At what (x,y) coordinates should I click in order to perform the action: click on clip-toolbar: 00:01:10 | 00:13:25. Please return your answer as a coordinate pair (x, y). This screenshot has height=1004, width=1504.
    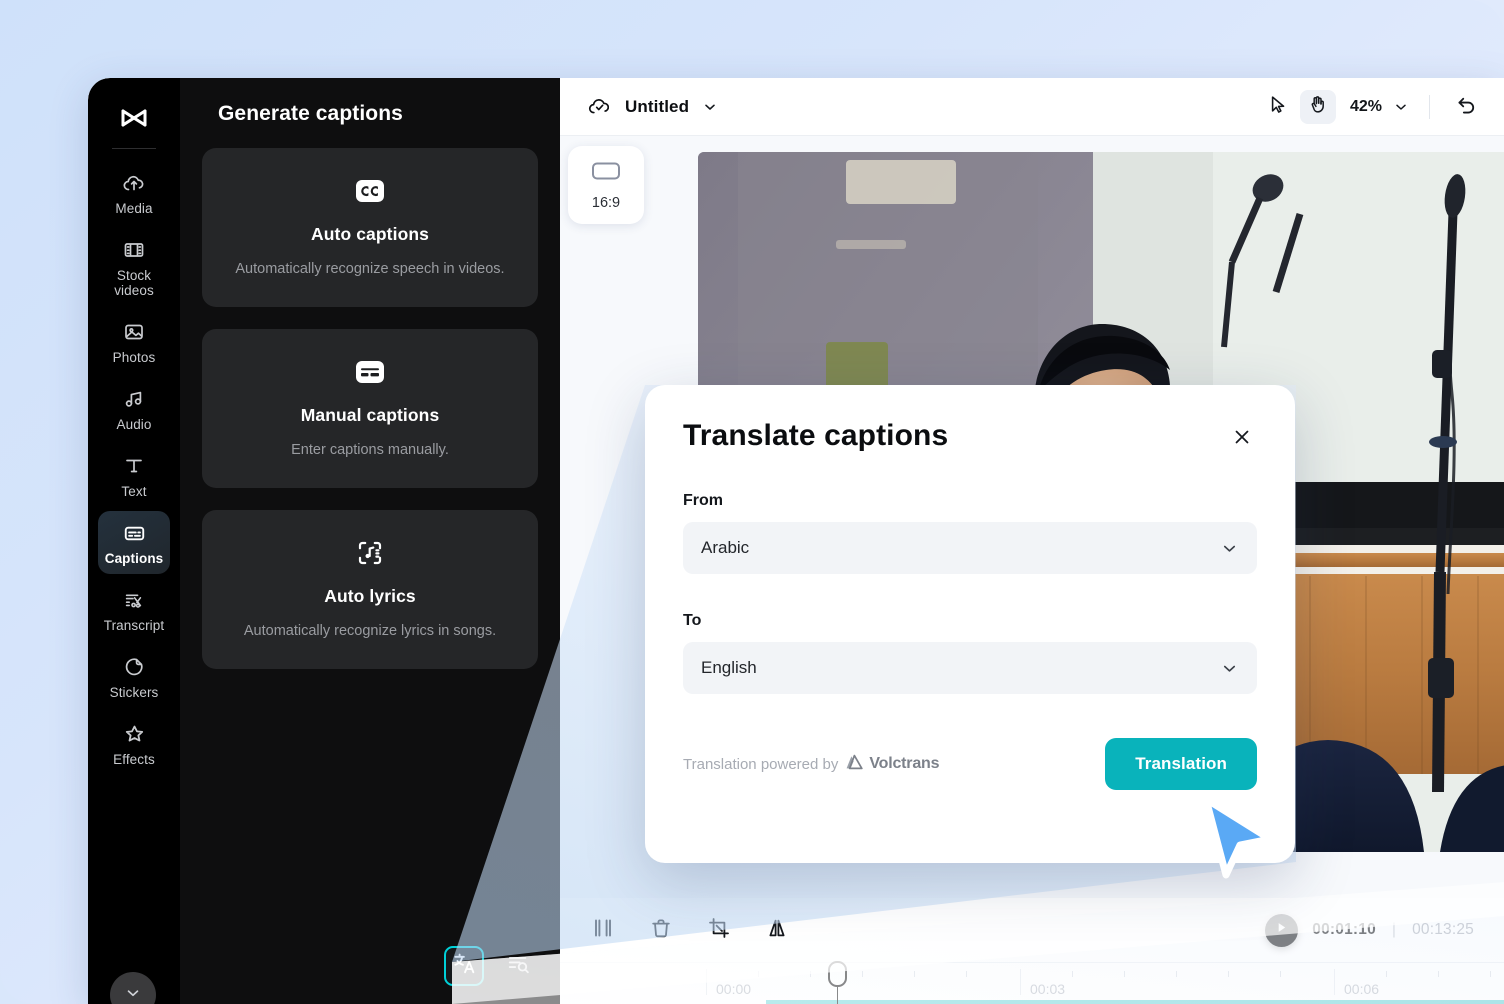
    Looking at the image, I should click on (1032, 930).